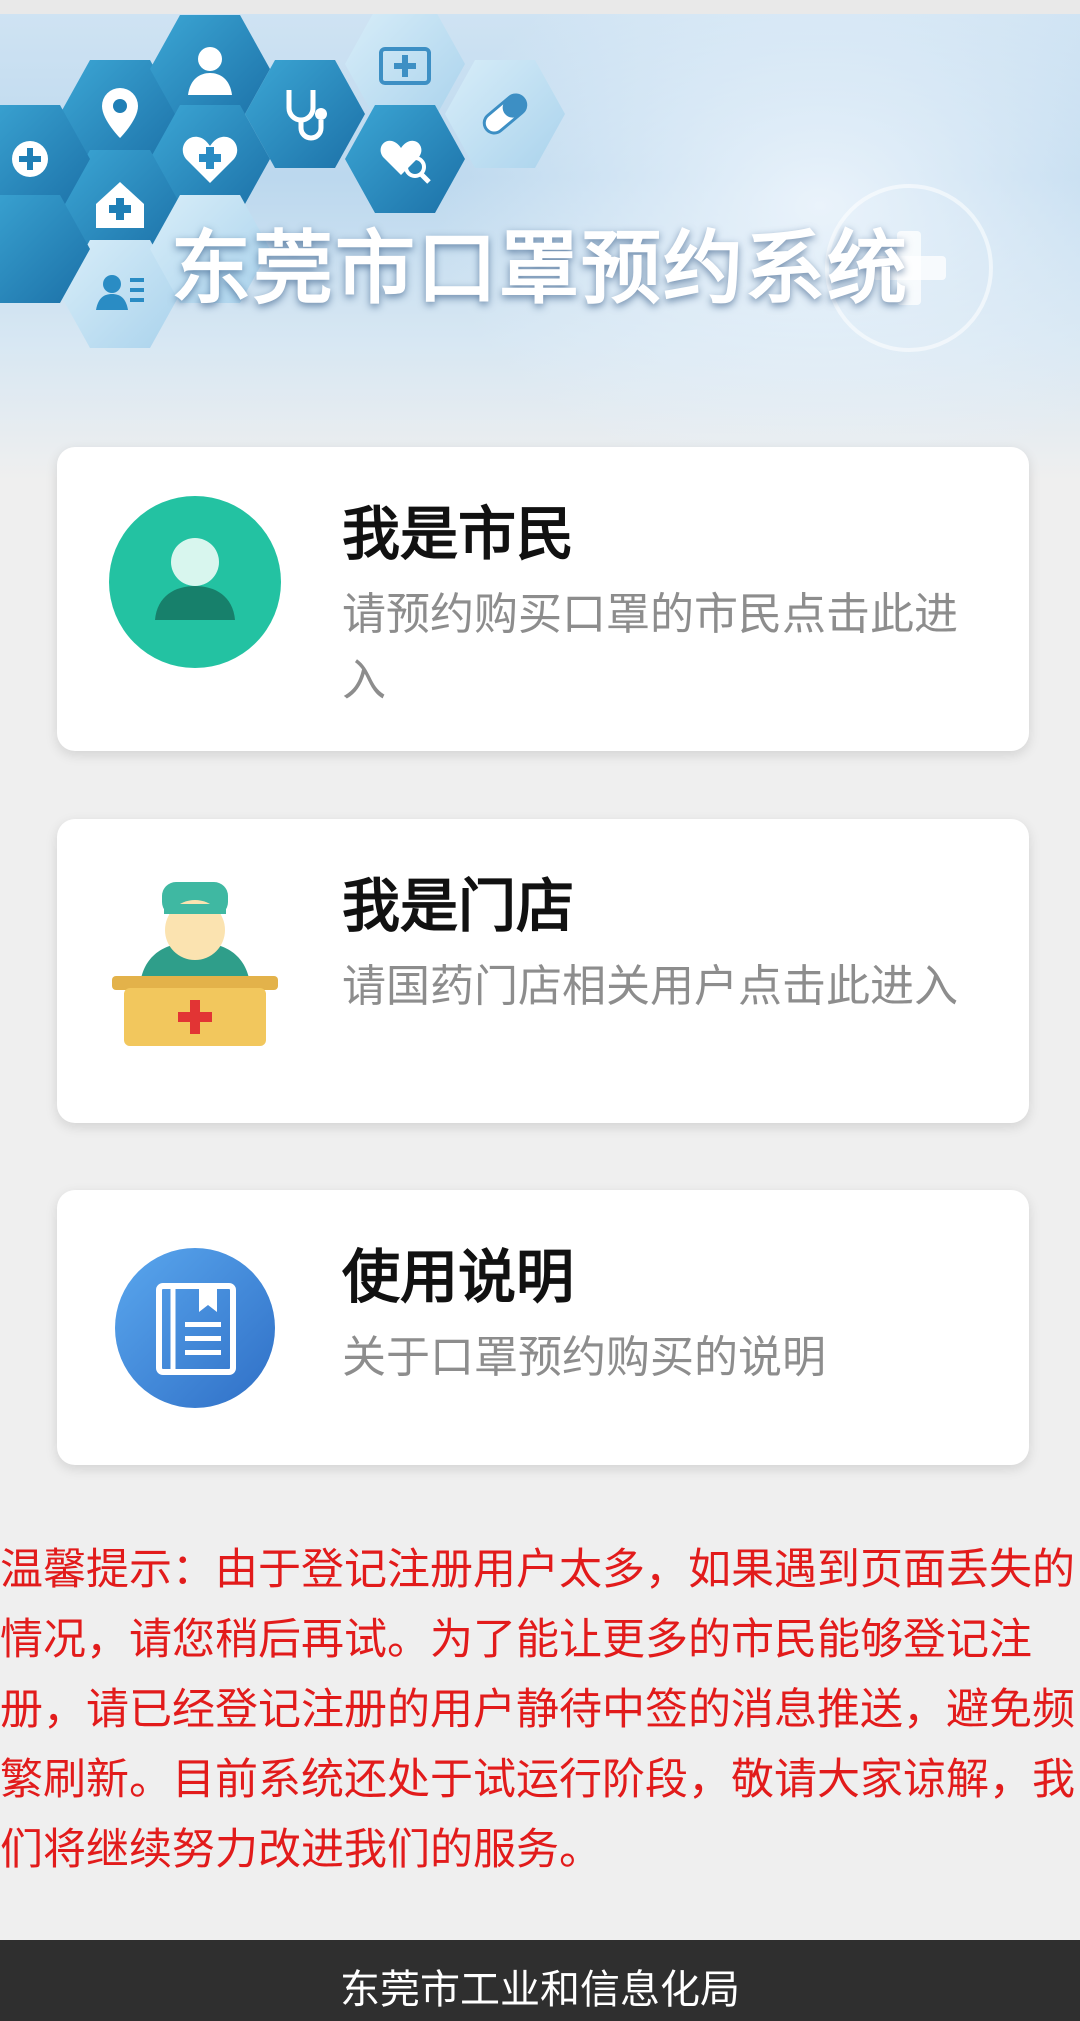 The height and width of the screenshot is (2021, 1080). I want to click on footer-bar: 东莞市工业和信息化局, so click(540, 1980).